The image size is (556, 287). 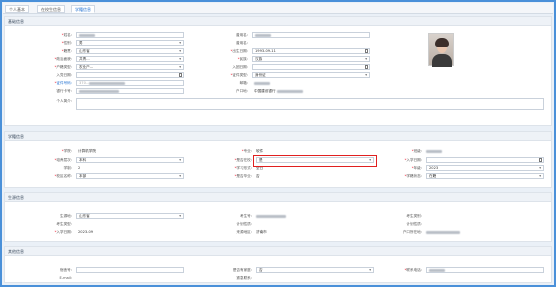 I want to click on hukou-place-label: 户口所在地:, so click(x=412, y=232).